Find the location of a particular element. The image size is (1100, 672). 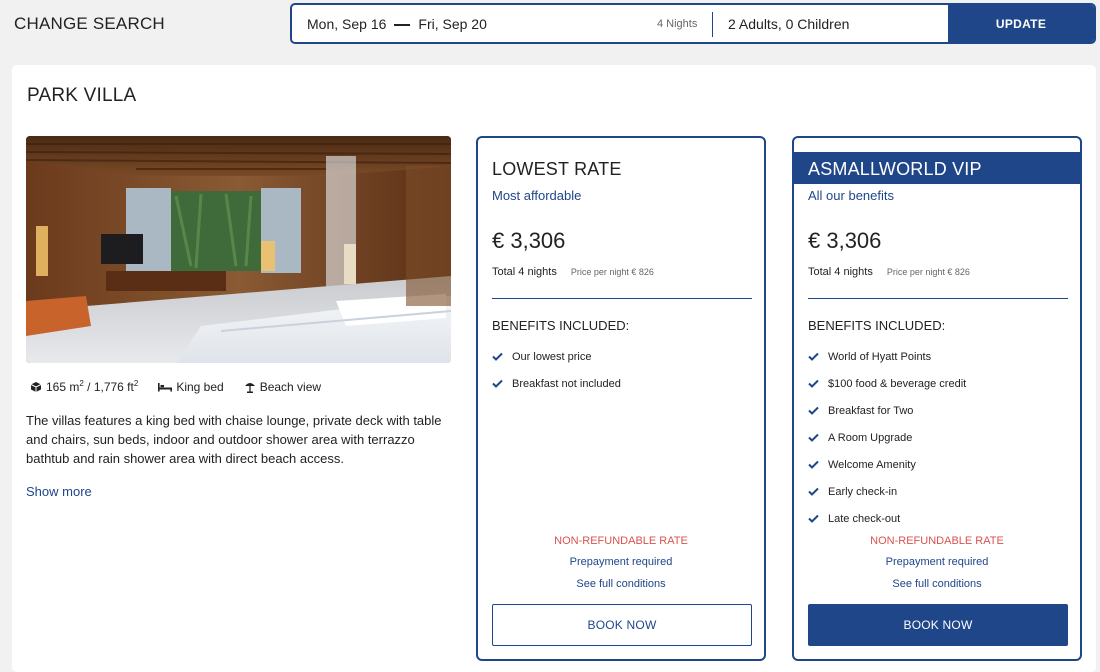

rate-subtitle: Most affordable is located at coordinates (537, 195).